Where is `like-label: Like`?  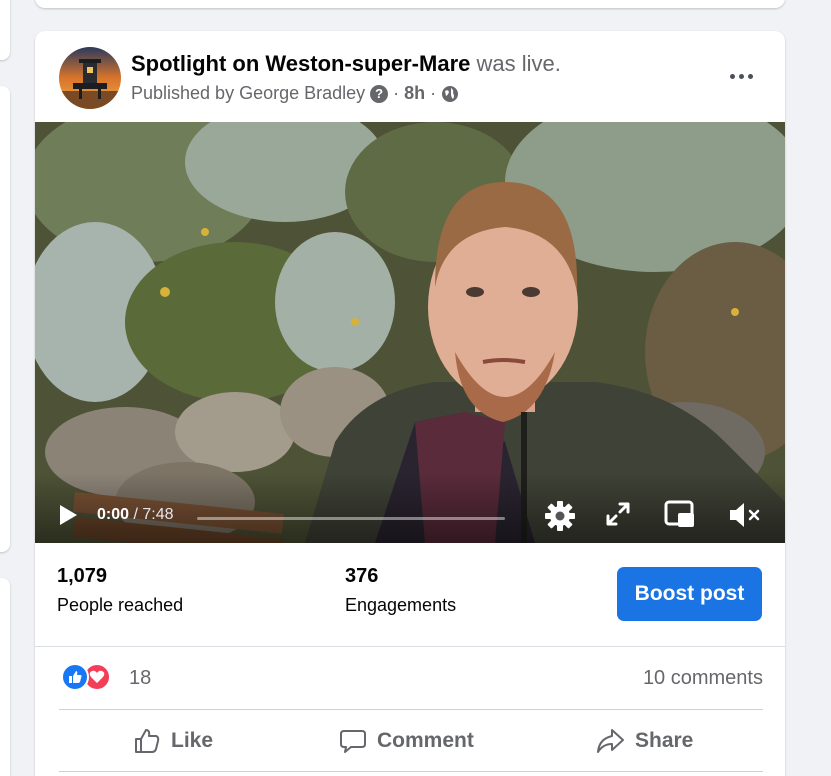
like-label: Like is located at coordinates (192, 740).